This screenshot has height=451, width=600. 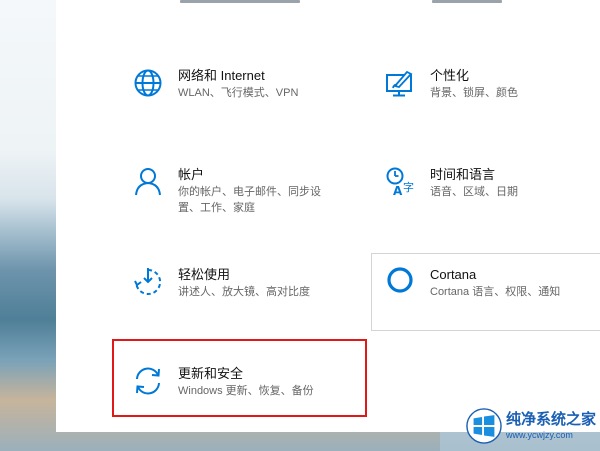 I want to click on tile-description: WLAN、飞行模式、VPN, so click(x=238, y=93).